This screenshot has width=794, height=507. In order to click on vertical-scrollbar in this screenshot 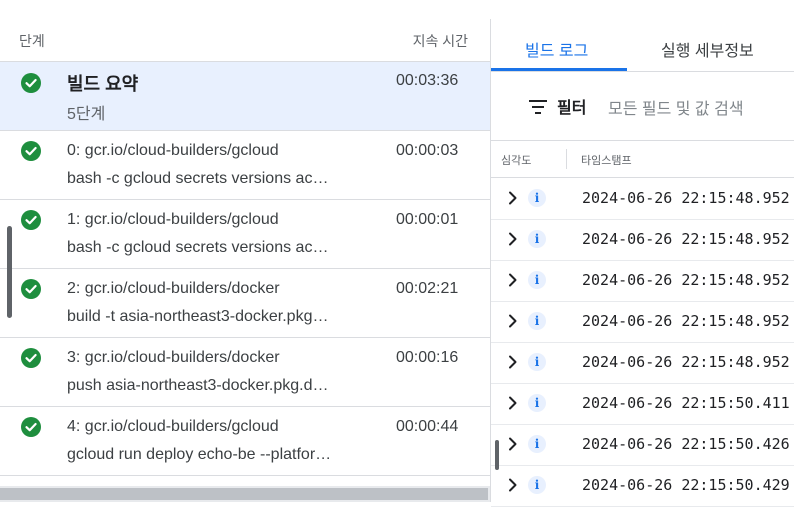, I will do `click(9, 272)`.